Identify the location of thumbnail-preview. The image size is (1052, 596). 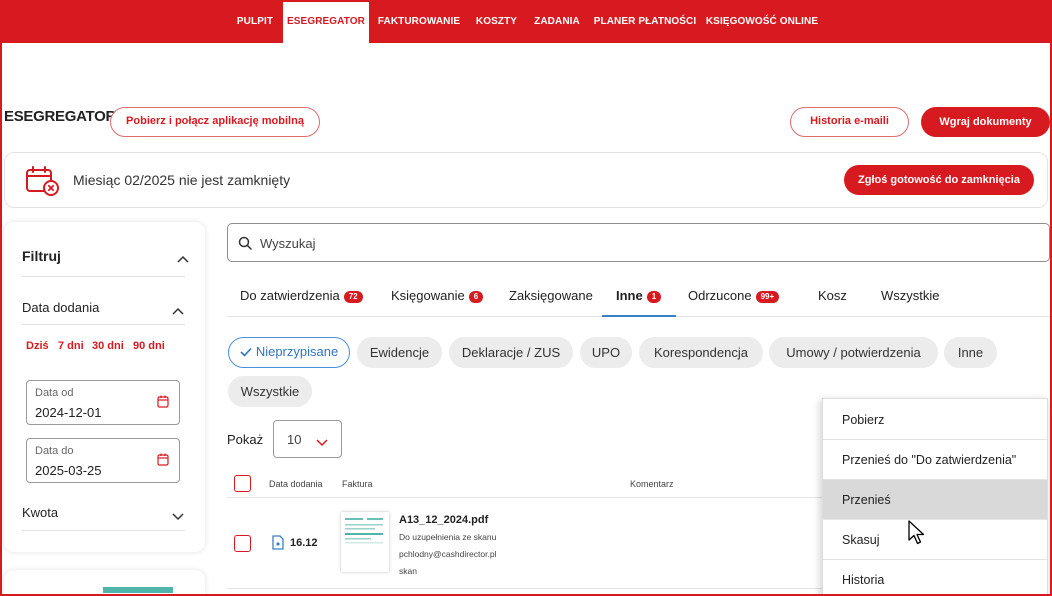
(138, 590).